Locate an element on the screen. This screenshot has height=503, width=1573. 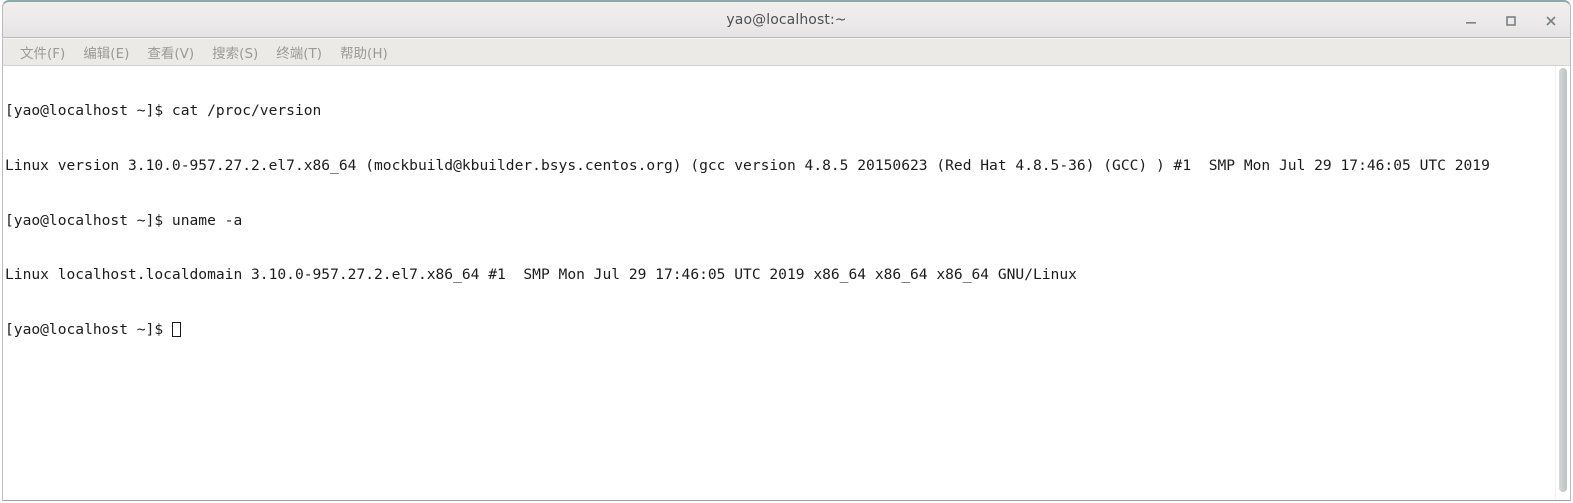
window-controls is located at coordinates (1511, 21).